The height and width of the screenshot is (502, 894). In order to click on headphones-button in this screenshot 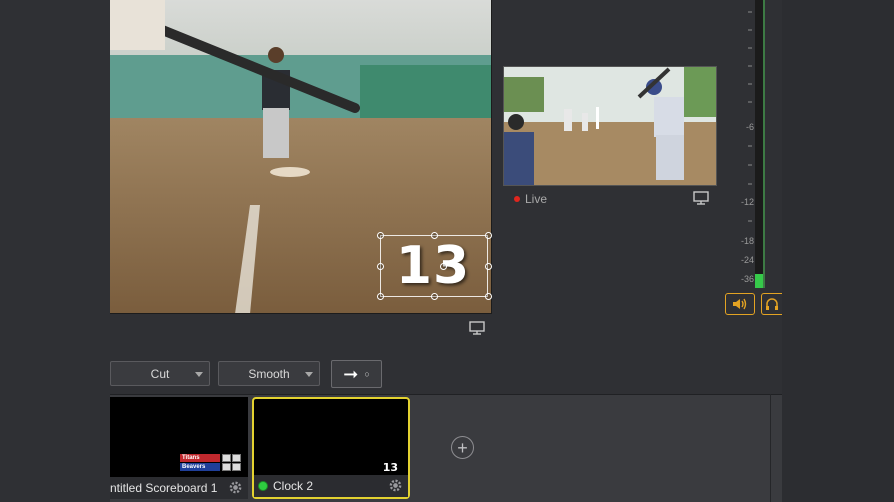, I will do `click(771, 304)`.